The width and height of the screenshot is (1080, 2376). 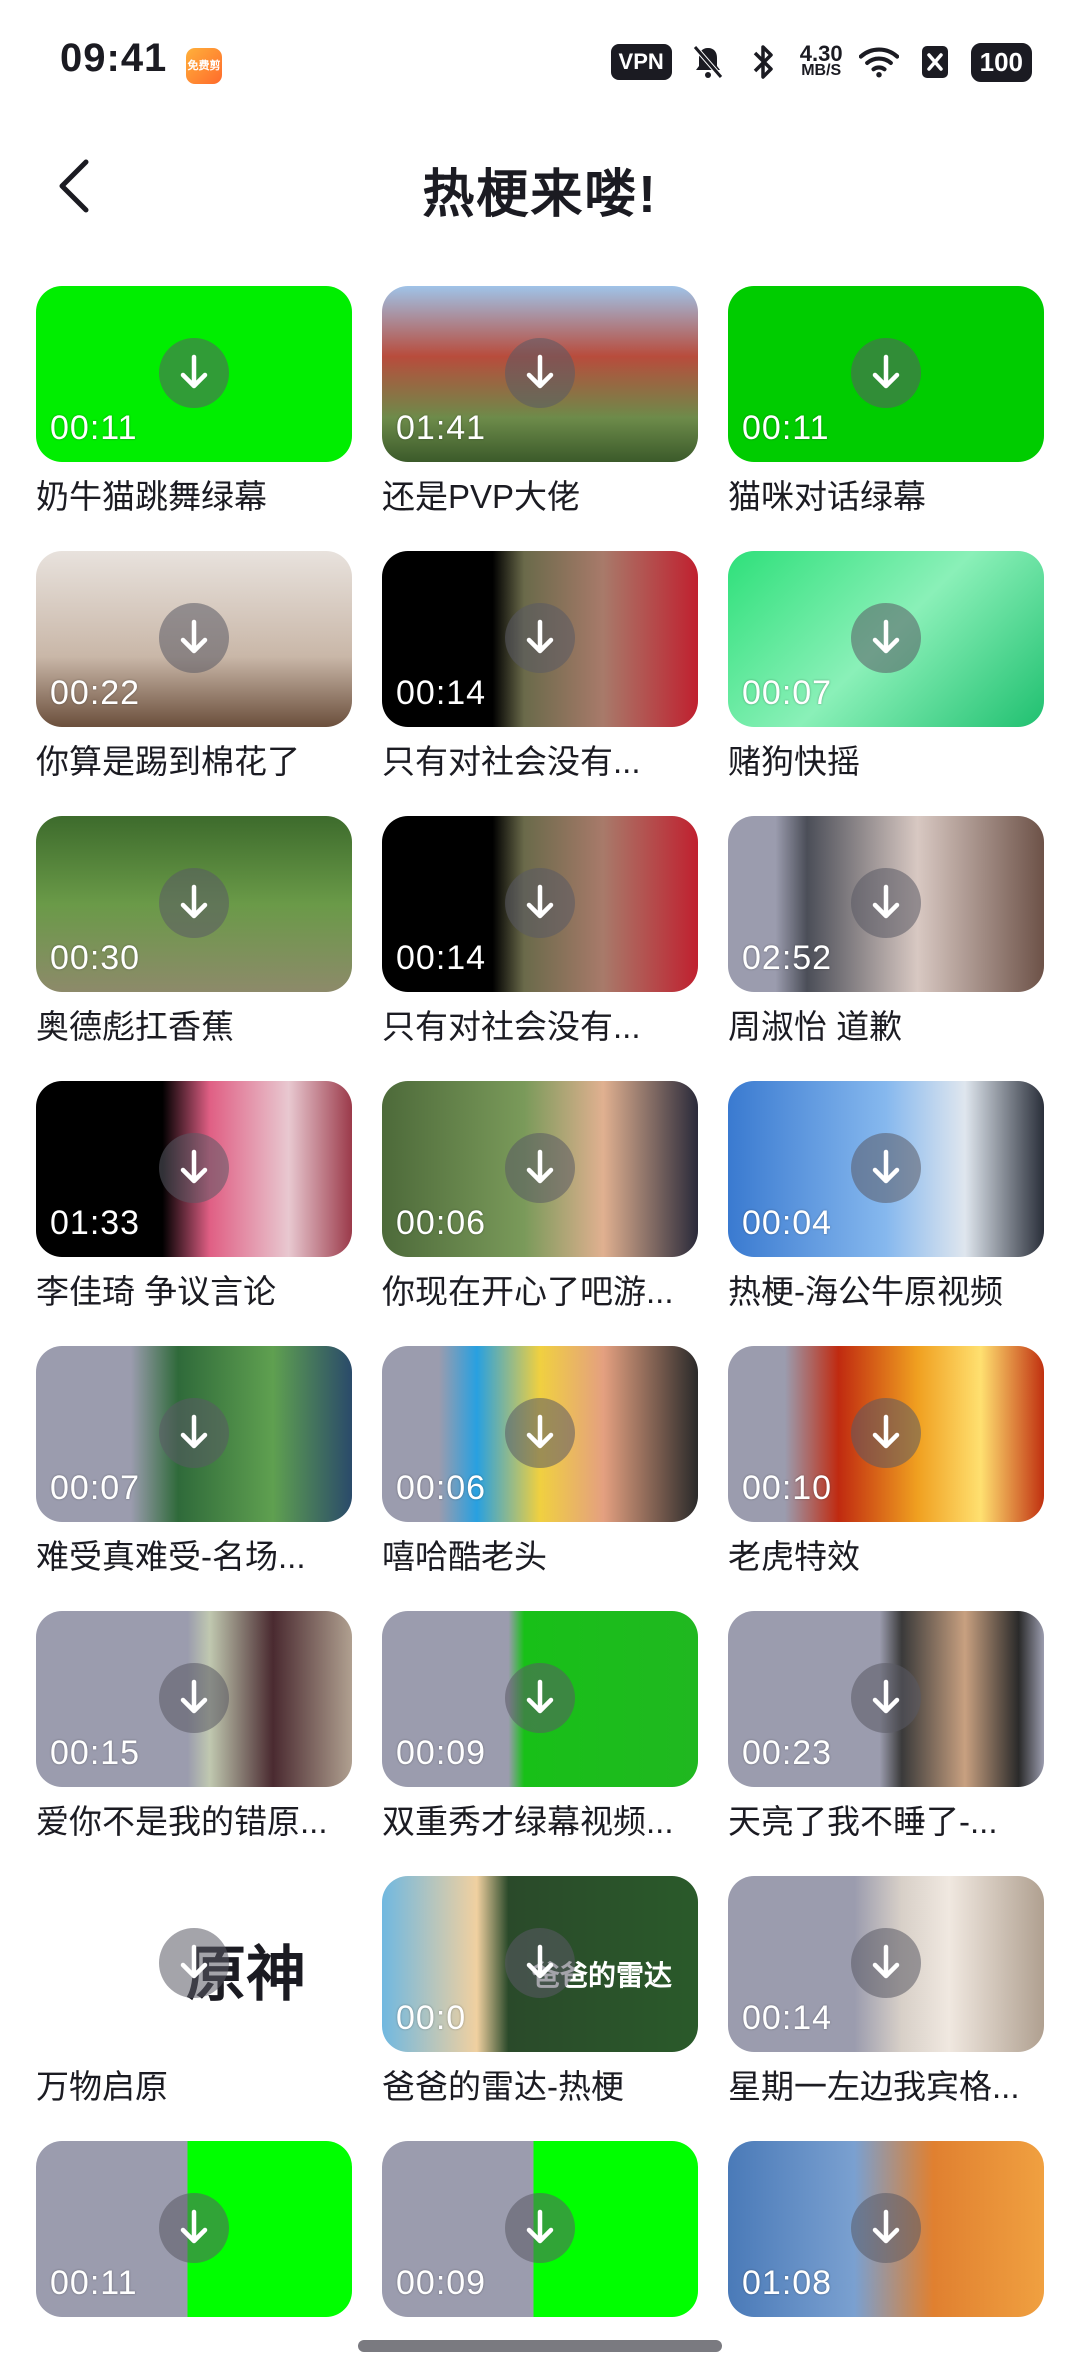 I want to click on home-indicator, so click(x=540, y=2346).